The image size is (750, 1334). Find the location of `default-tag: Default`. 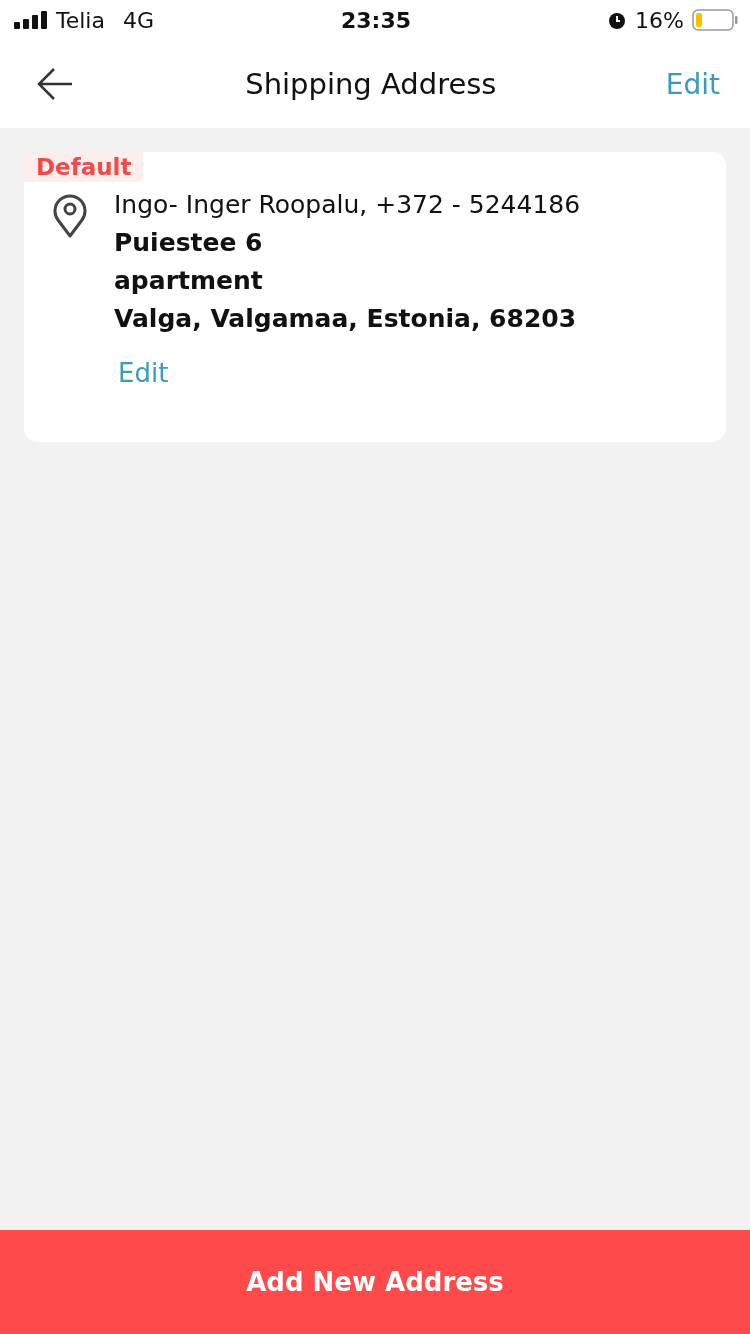

default-tag: Default is located at coordinates (84, 167).